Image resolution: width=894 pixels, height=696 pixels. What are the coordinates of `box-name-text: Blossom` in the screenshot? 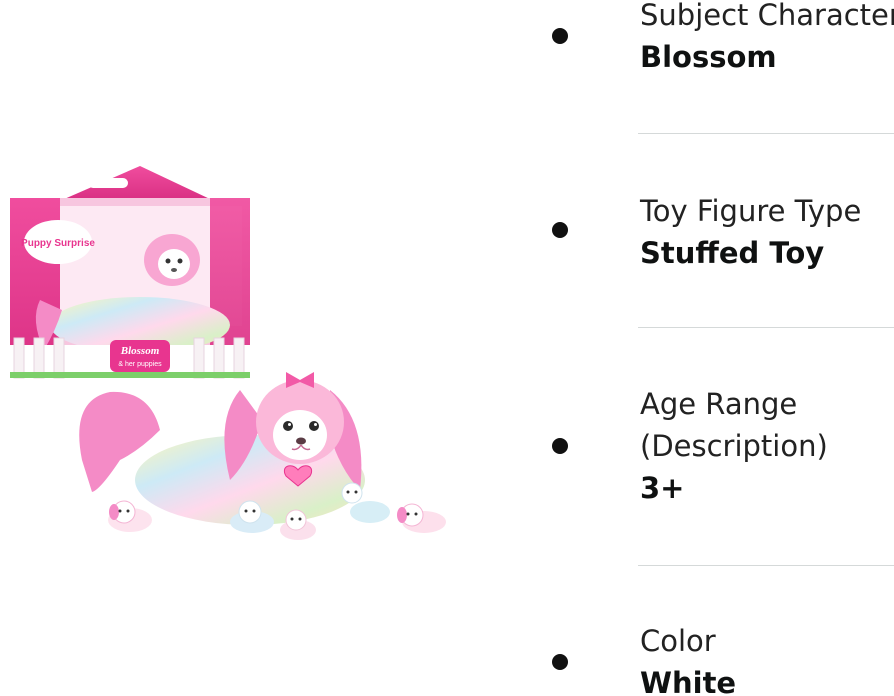 It's located at (140, 351).